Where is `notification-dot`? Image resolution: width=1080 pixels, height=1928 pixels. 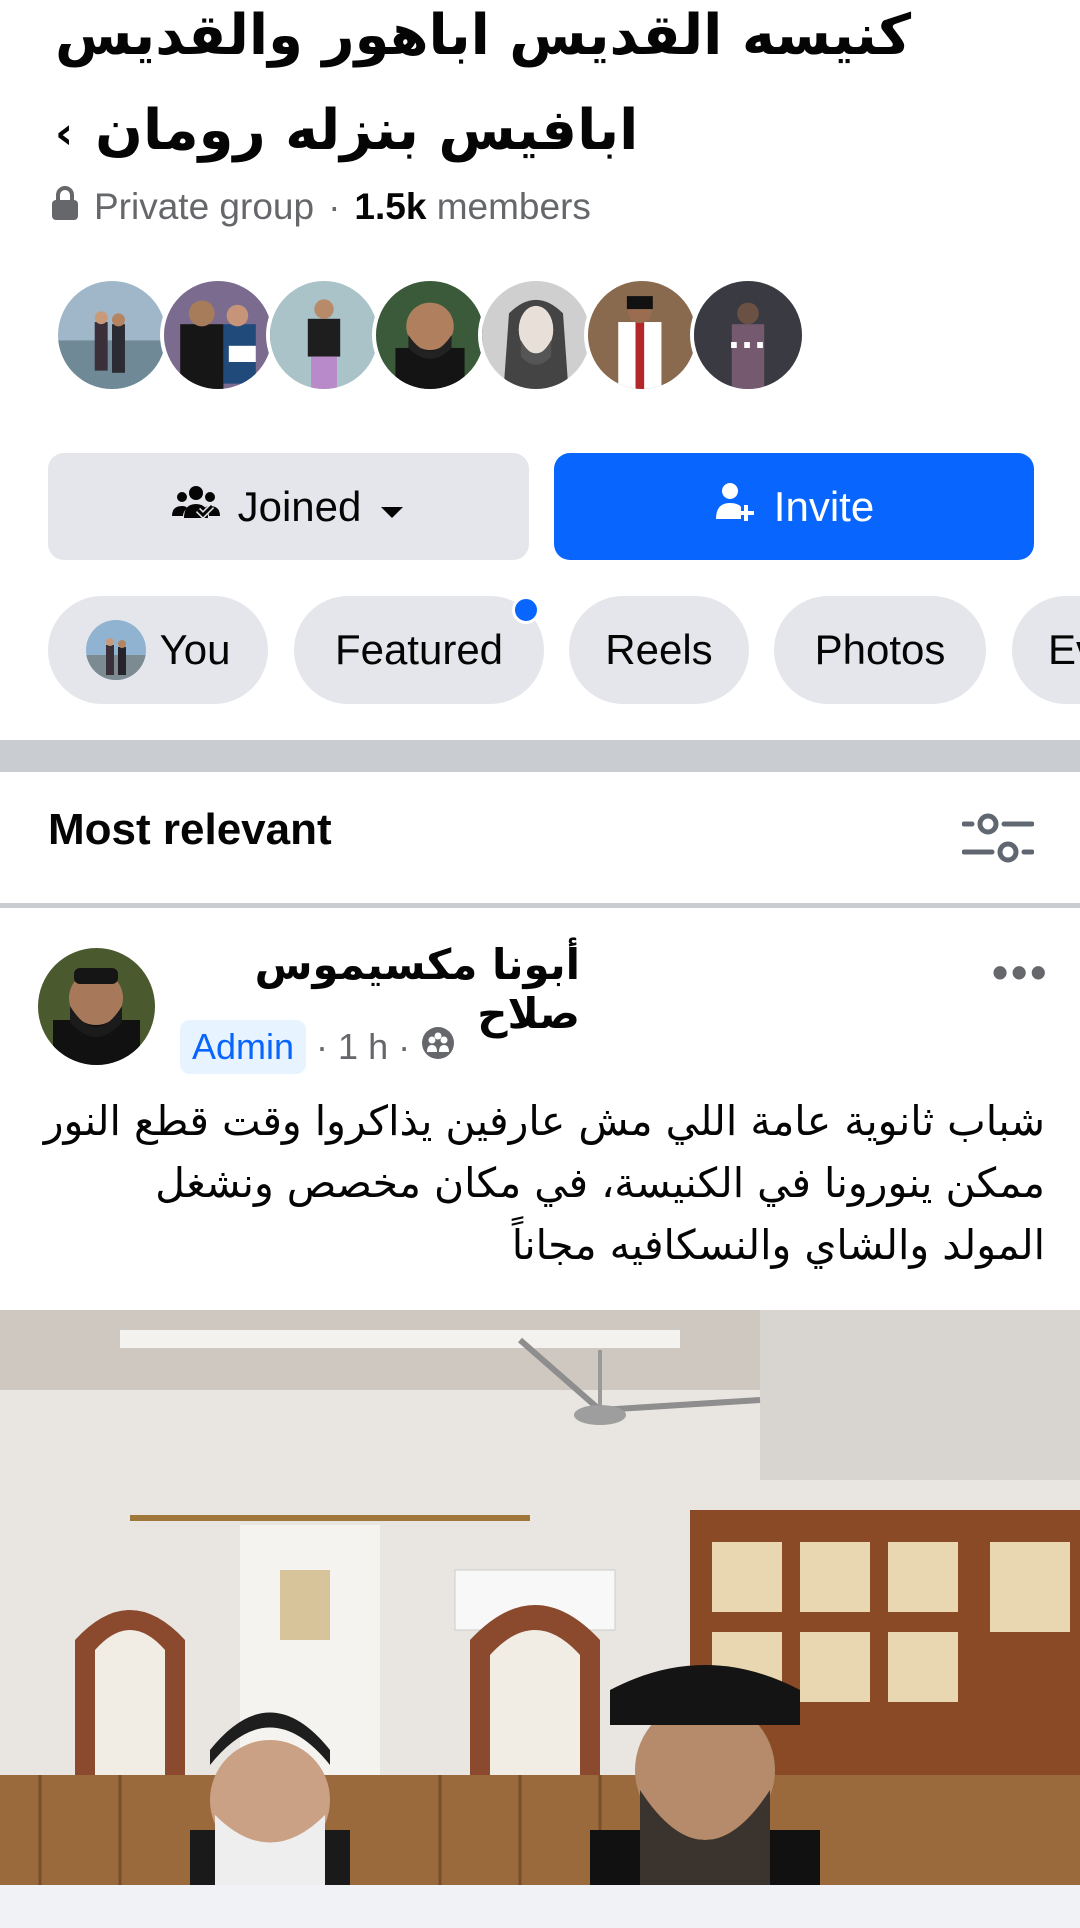 notification-dot is located at coordinates (526, 610).